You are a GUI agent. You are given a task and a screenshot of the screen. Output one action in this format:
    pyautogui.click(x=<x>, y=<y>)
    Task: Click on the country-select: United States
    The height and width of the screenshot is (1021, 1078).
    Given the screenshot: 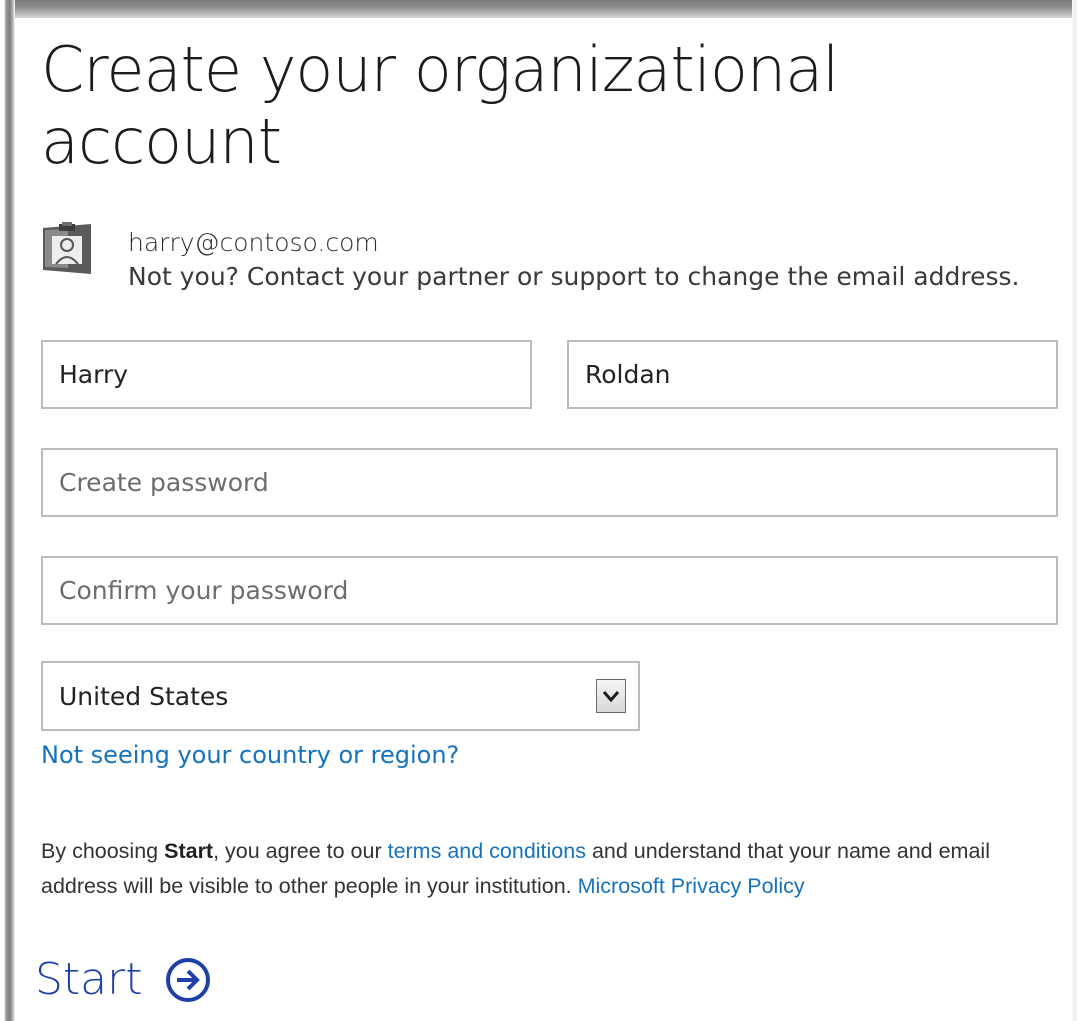 What is the action you would take?
    pyautogui.click(x=340, y=696)
    